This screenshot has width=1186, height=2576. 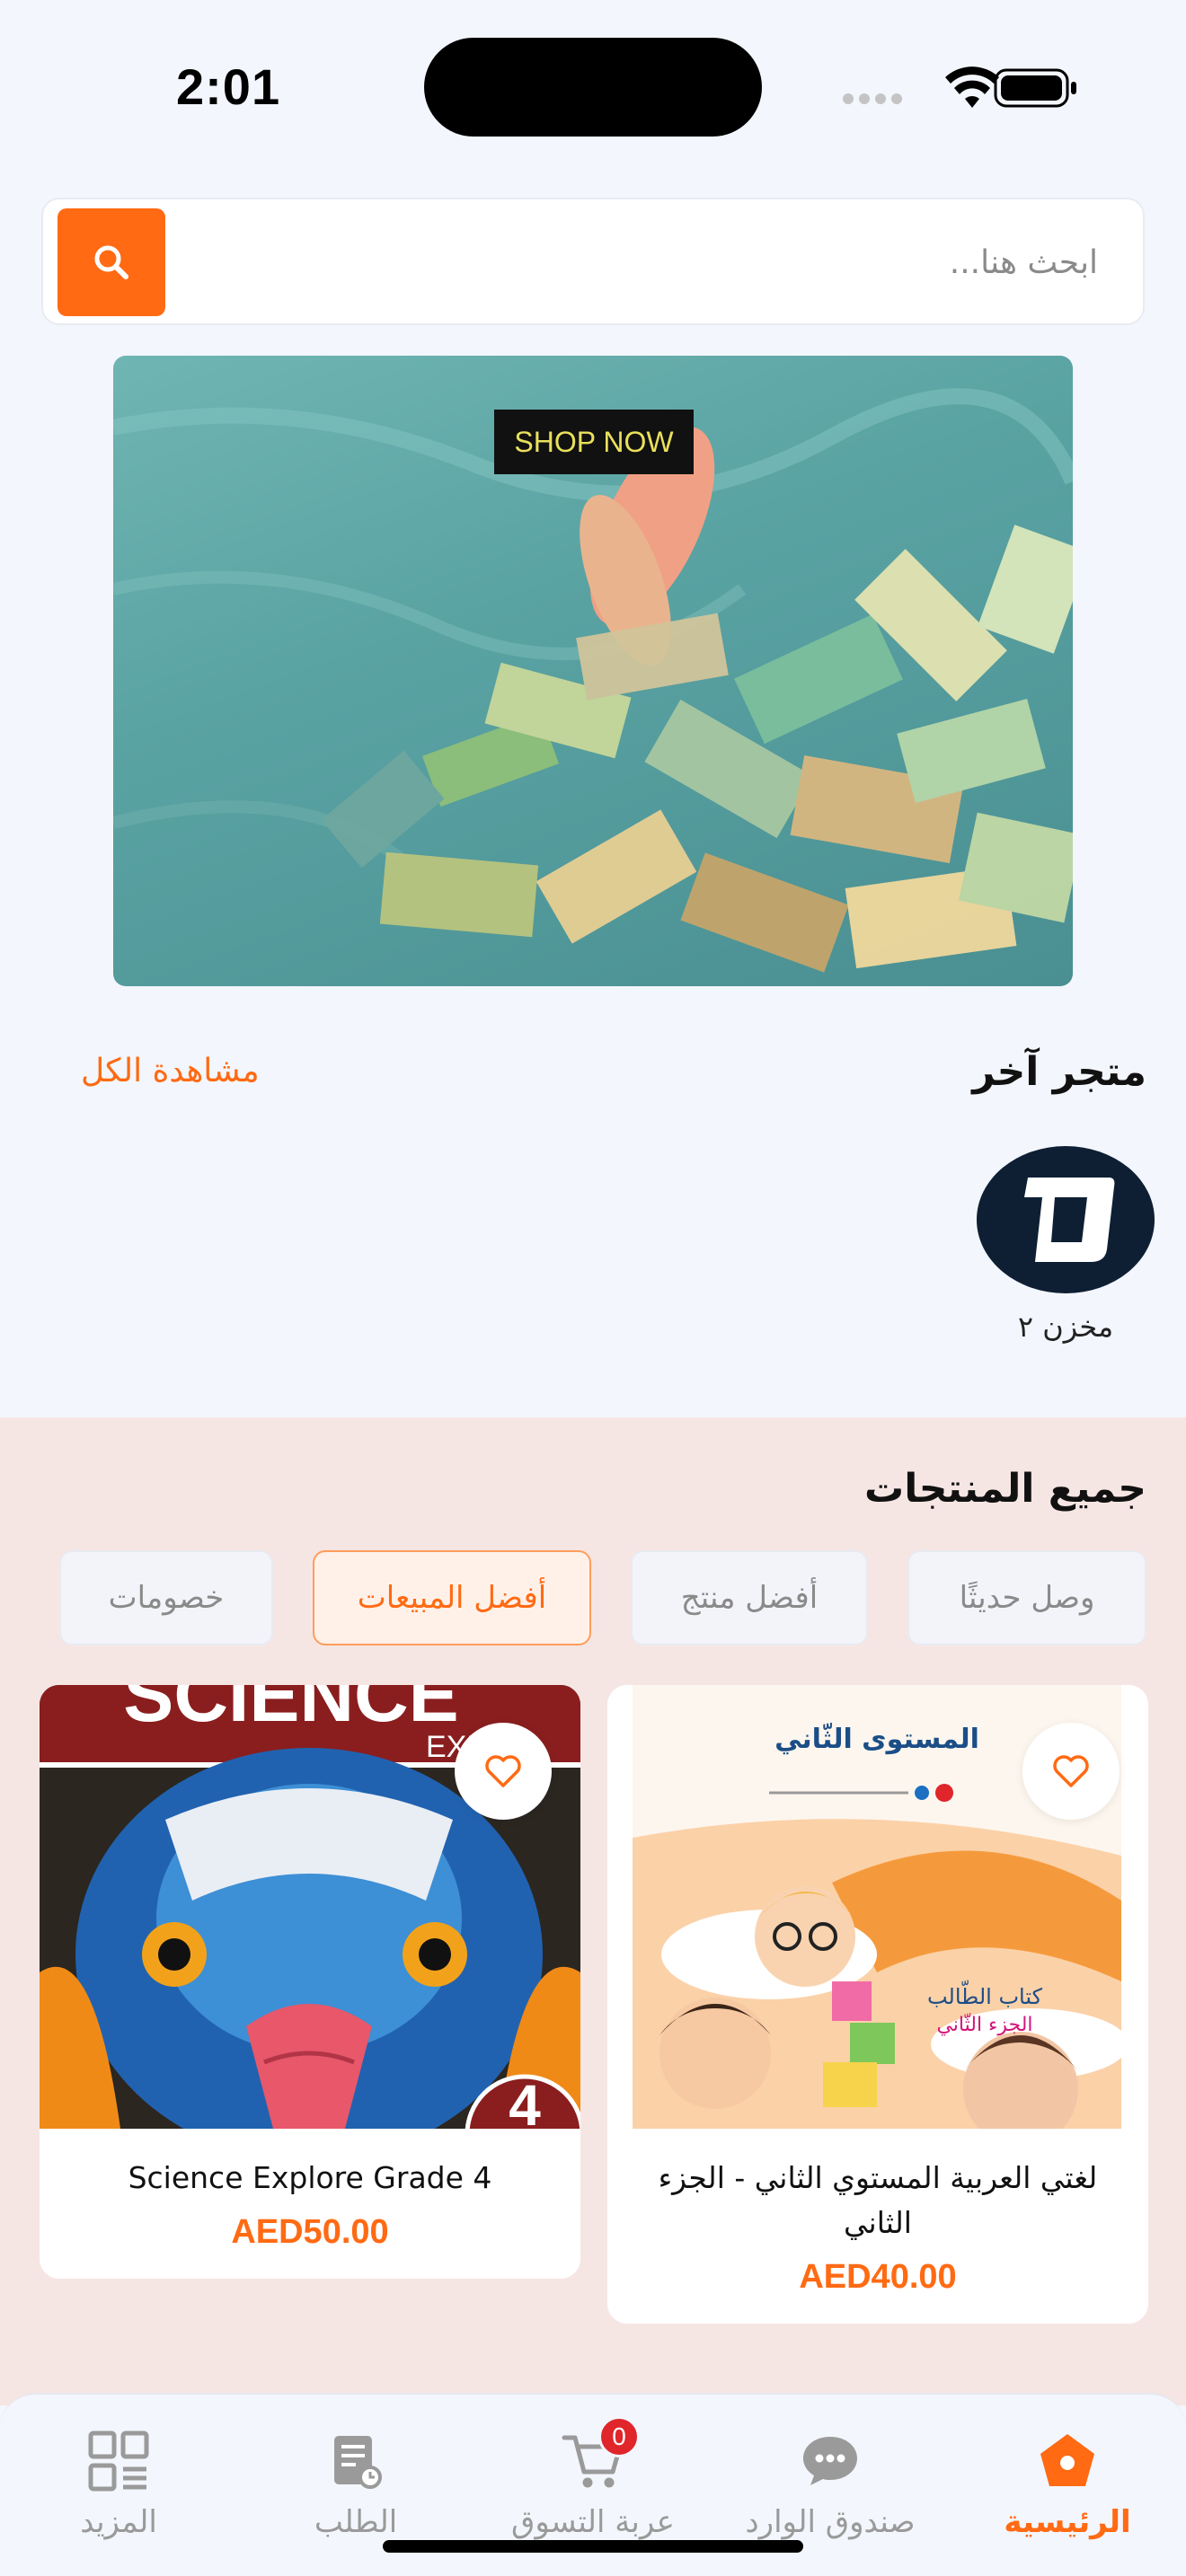 I want to click on search-bar, so click(x=593, y=261).